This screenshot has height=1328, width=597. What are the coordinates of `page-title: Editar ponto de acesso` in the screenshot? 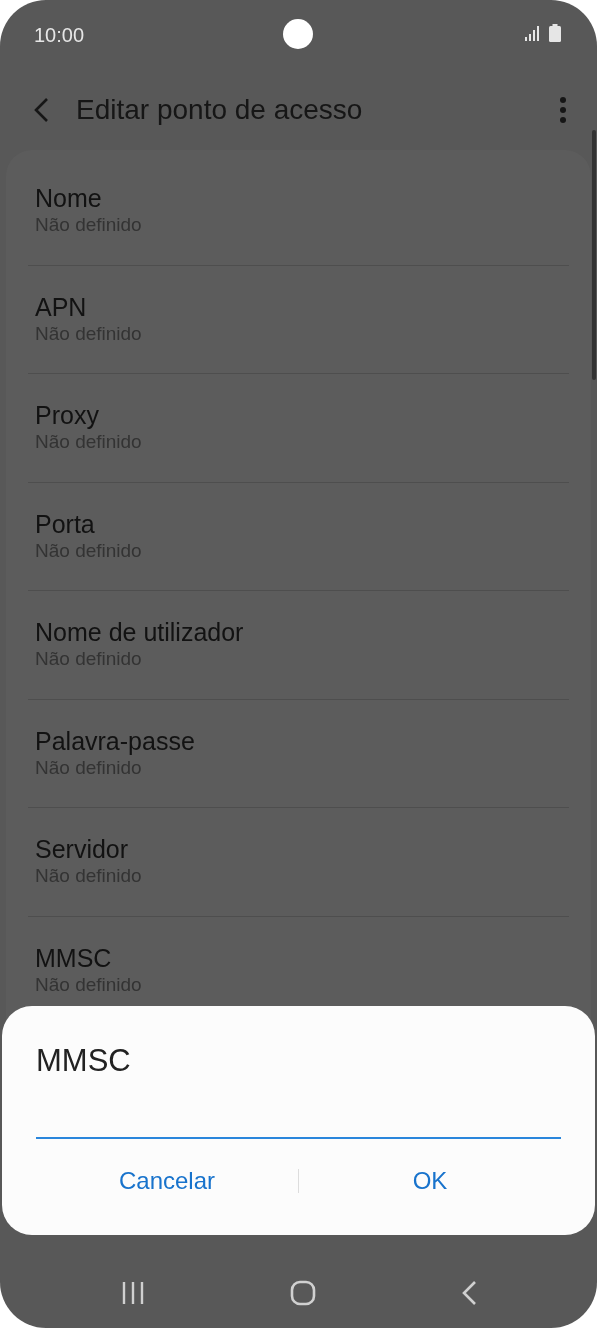 It's located at (220, 110).